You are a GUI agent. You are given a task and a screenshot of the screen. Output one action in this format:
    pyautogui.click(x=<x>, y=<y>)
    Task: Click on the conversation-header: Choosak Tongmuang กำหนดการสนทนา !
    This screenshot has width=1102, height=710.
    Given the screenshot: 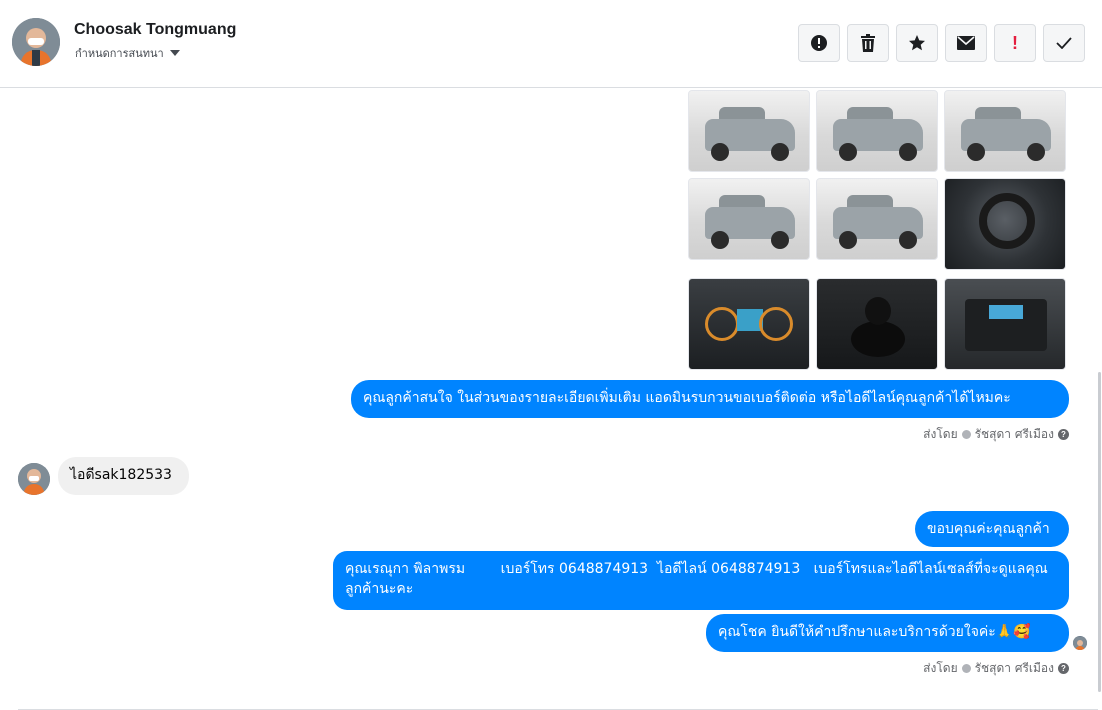 What is the action you would take?
    pyautogui.click(x=551, y=44)
    